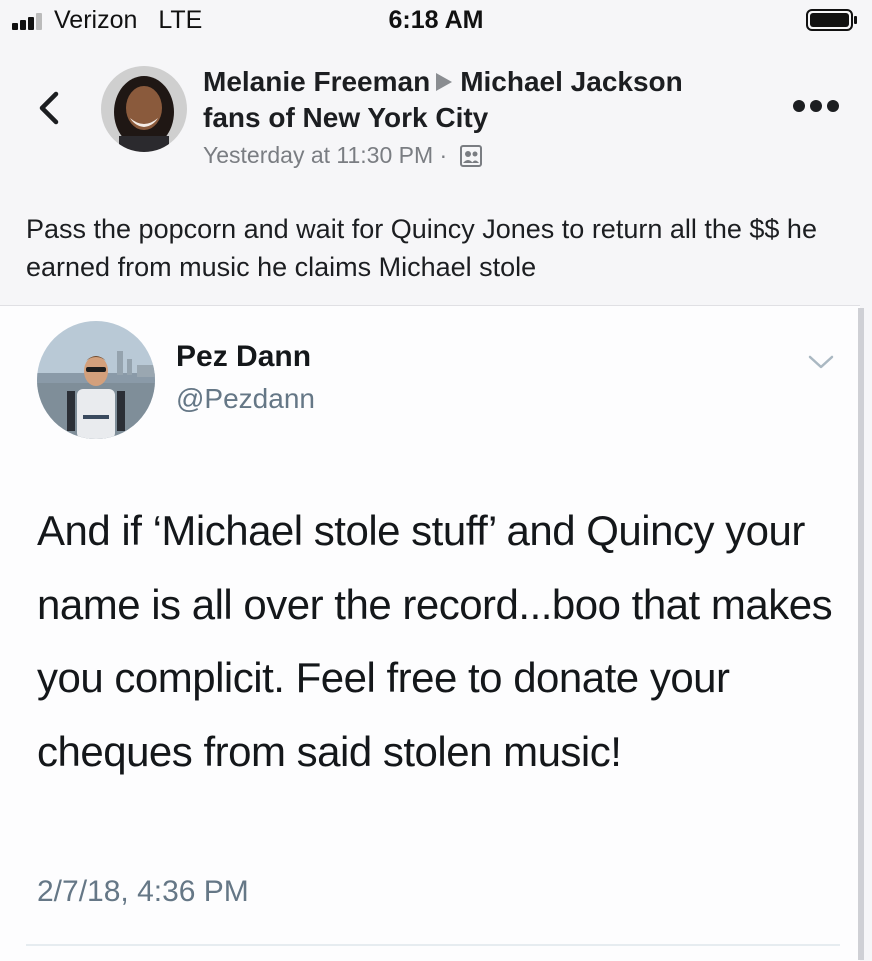 The image size is (872, 961). I want to click on tweet-author-avatar, so click(96, 380).